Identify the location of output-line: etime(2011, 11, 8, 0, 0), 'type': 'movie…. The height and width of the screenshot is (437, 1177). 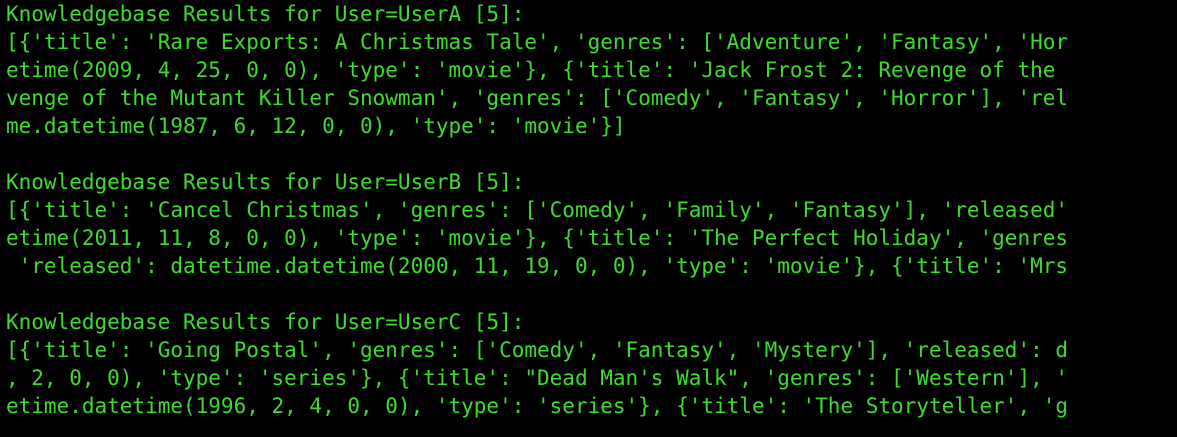
(537, 238).